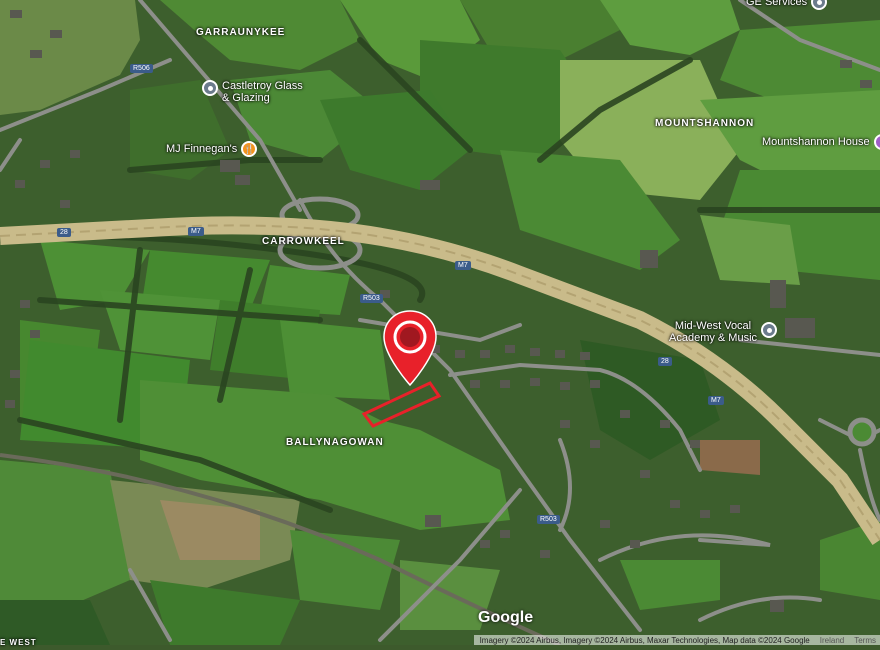 This screenshot has height=650, width=880. I want to click on poi-mountshannon-house: Mountshannon House, so click(821, 142).